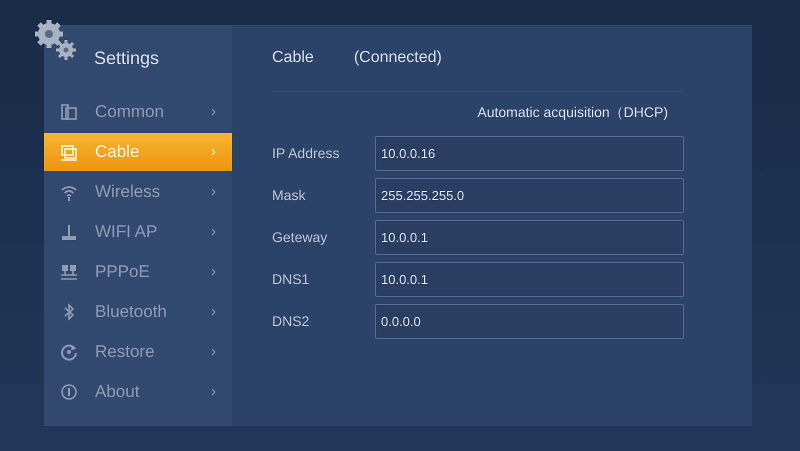 The image size is (800, 451). What do you see at coordinates (69, 392) in the screenshot?
I see `info-icon` at bounding box center [69, 392].